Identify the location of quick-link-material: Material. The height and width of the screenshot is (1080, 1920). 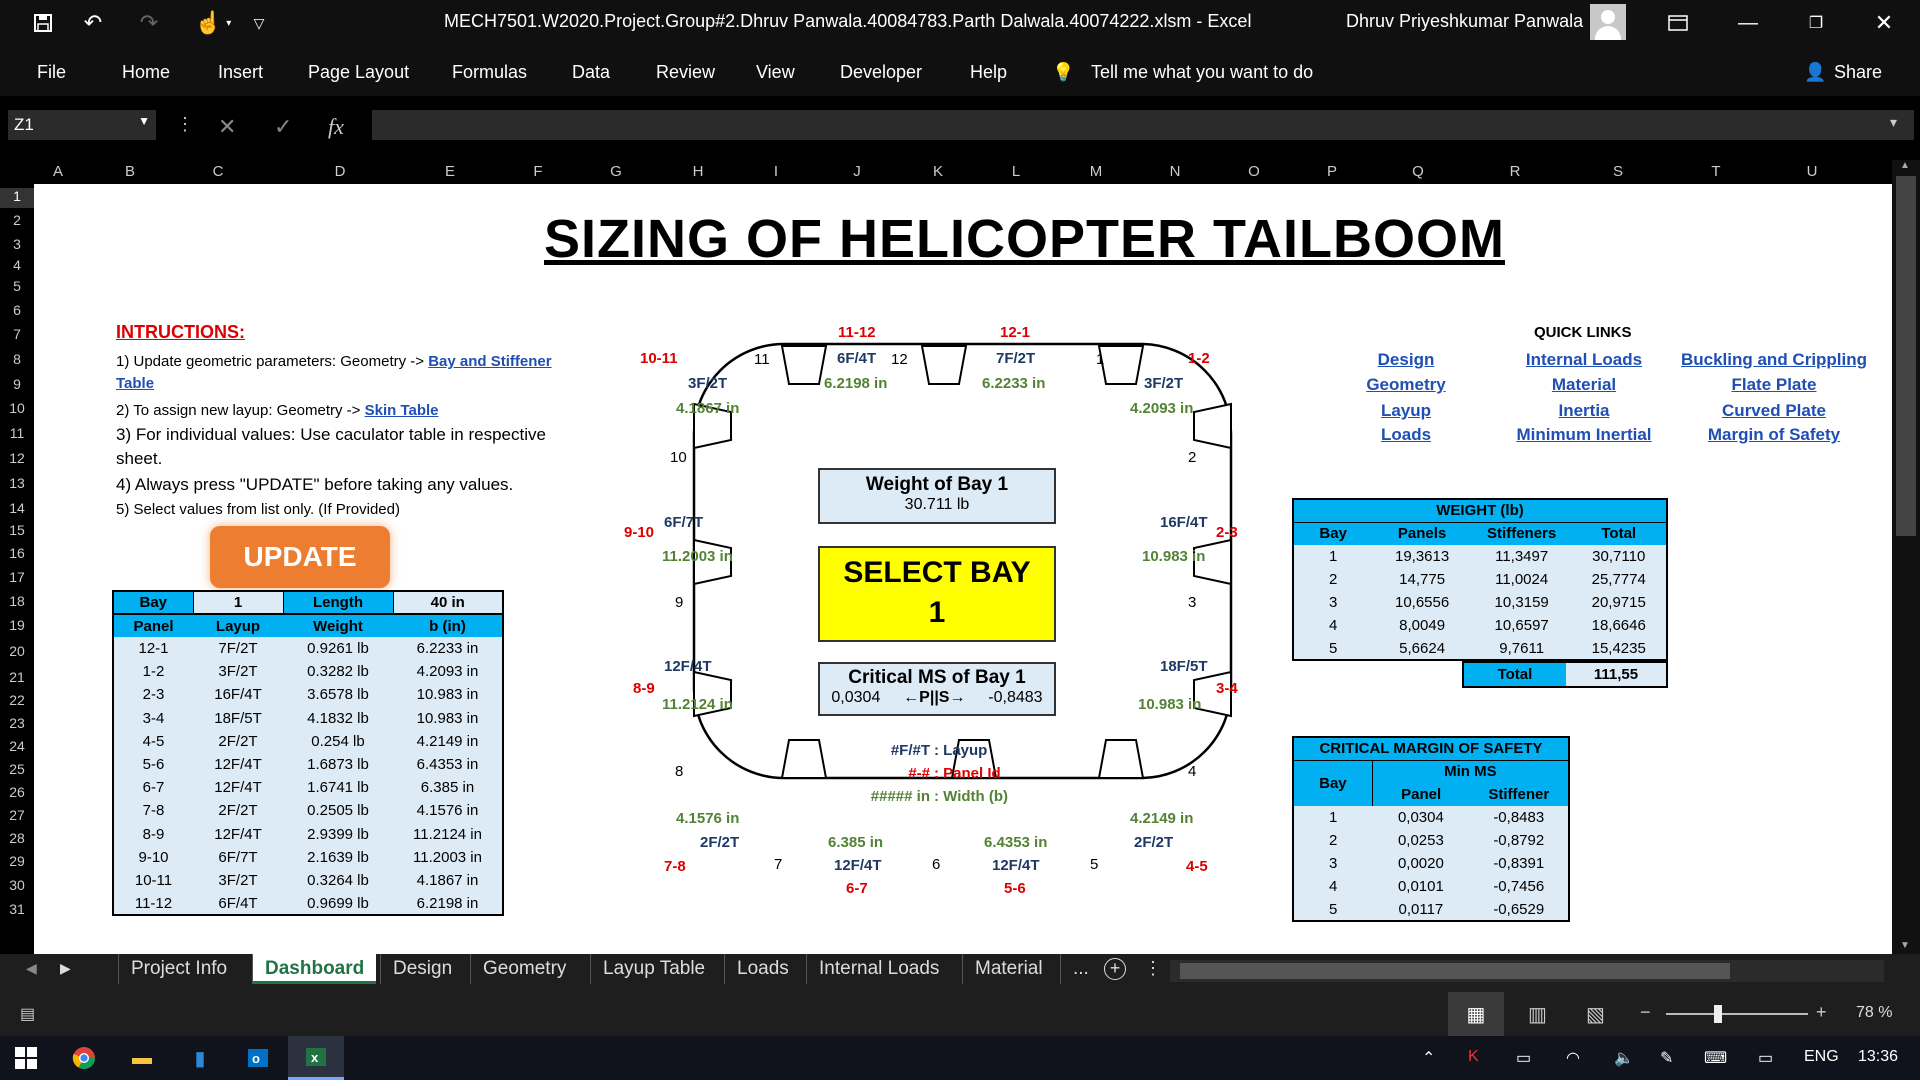
(1584, 385).